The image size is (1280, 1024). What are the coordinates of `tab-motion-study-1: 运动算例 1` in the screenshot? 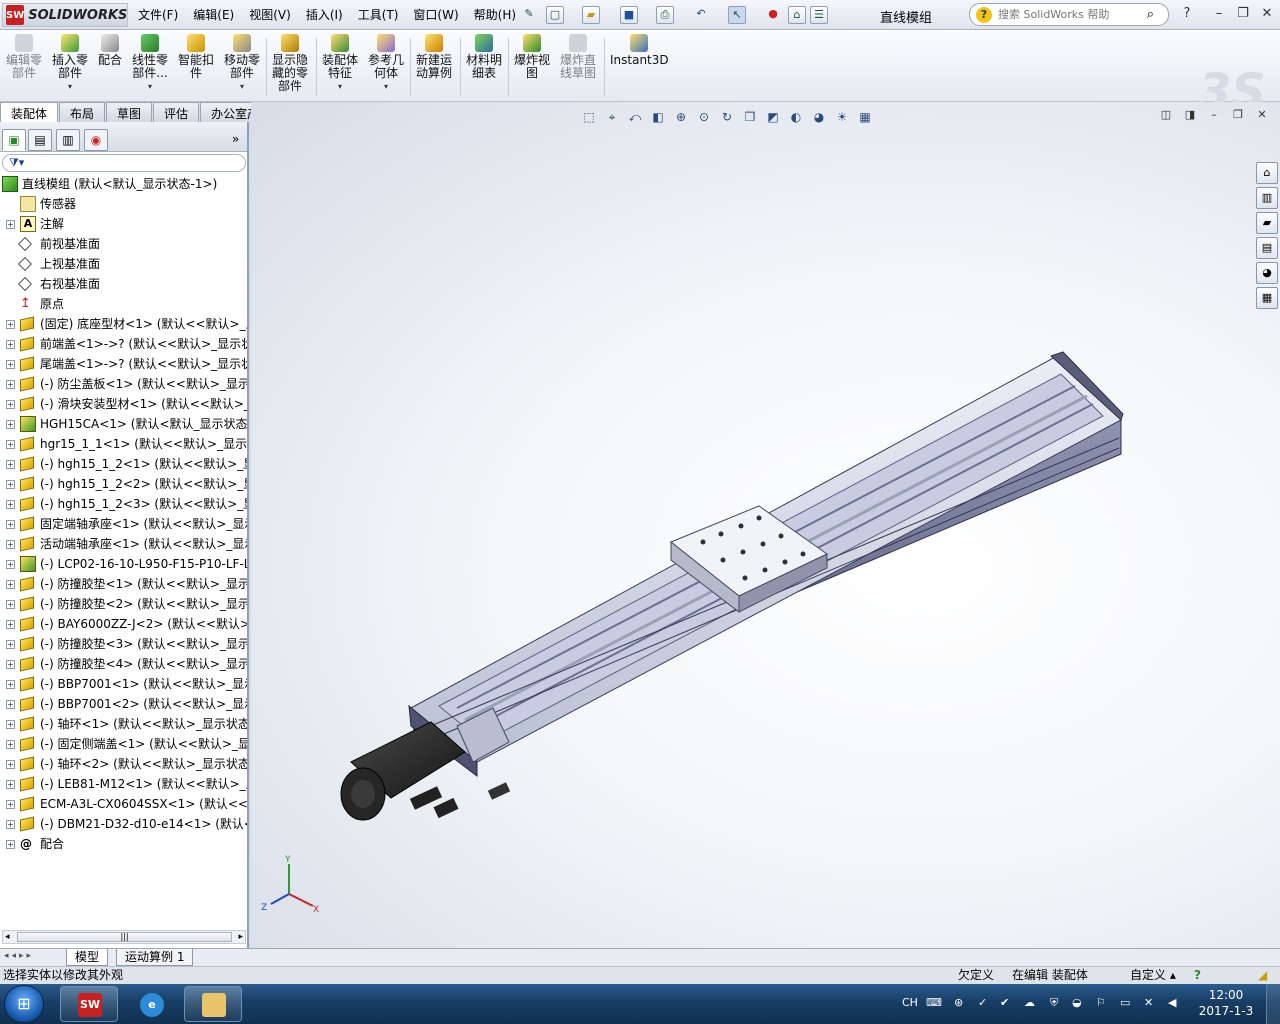 It's located at (155, 957).